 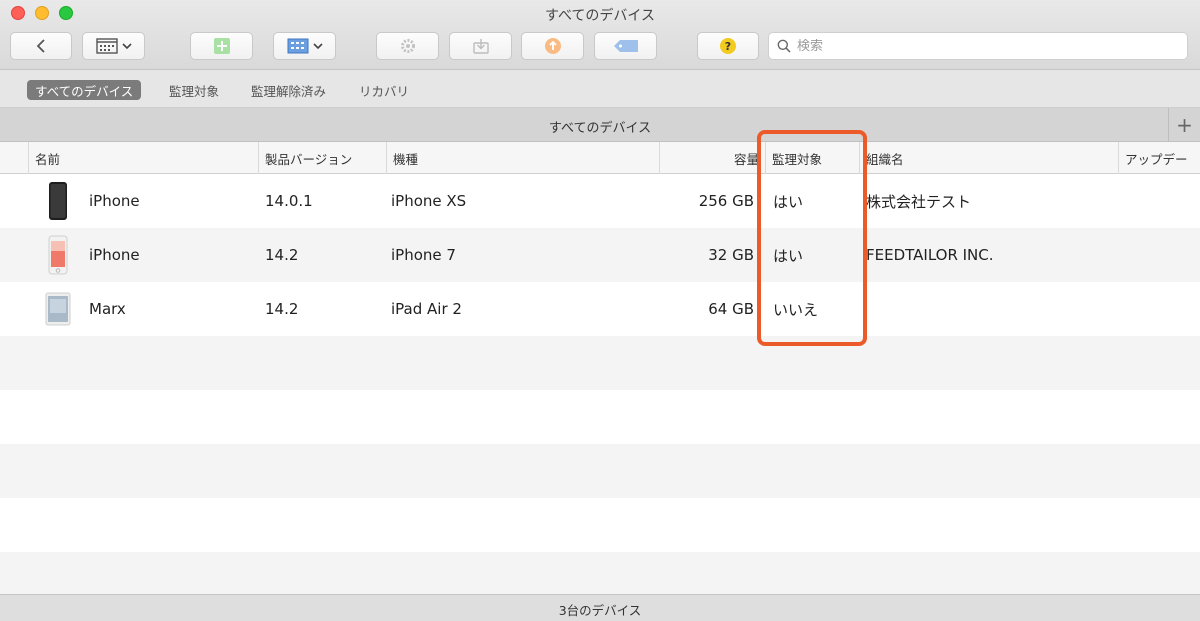 I want to click on search-field, so click(x=978, y=46).